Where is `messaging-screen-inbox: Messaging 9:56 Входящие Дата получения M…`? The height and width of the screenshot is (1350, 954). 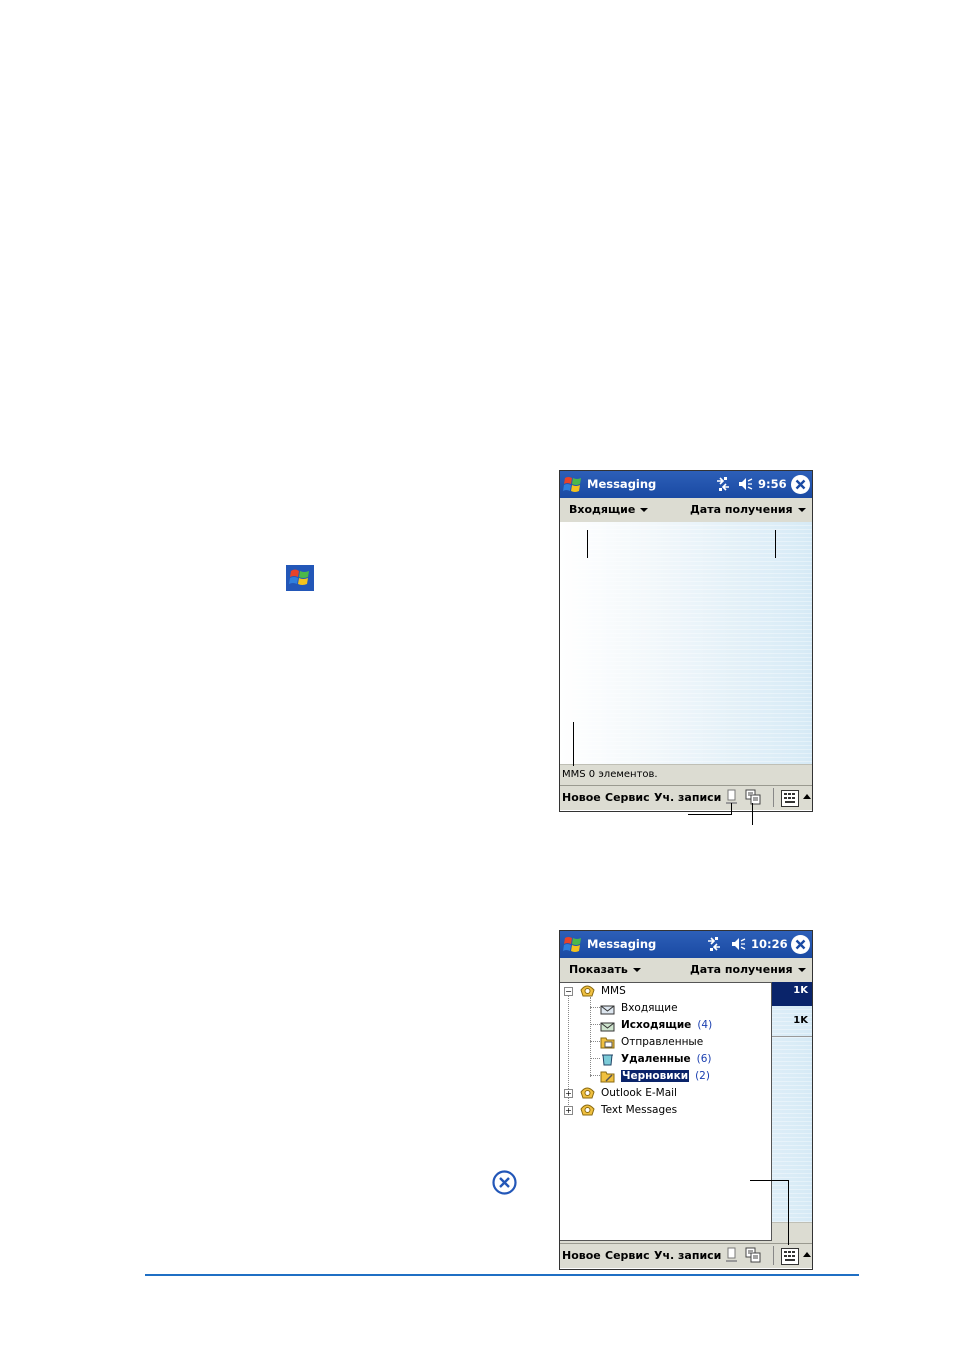
messaging-screen-inbox: Messaging 9:56 Входящие Дата получения M… is located at coordinates (686, 641).